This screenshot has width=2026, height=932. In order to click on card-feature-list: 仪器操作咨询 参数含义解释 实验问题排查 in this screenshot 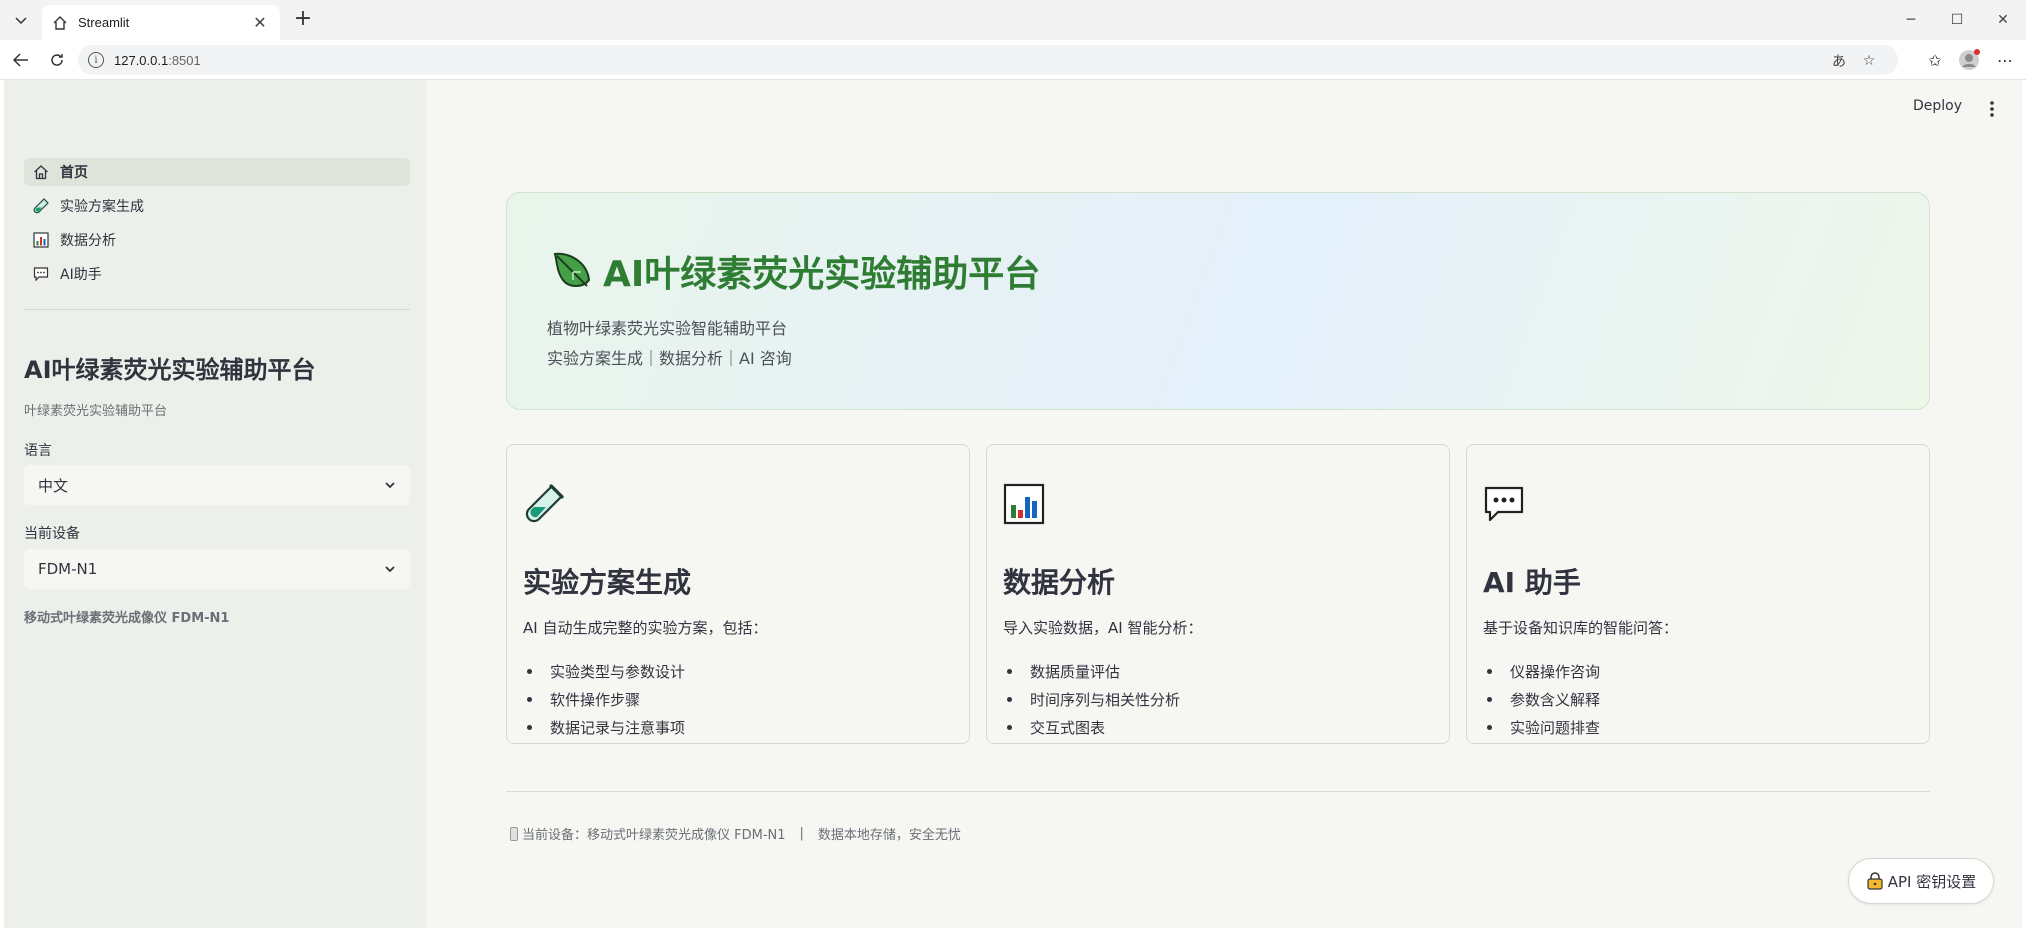, I will do `click(1541, 699)`.